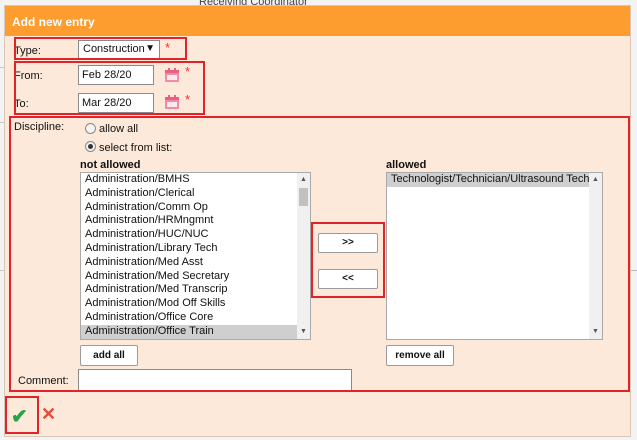  I want to click on list-item: Administration/Office Train, so click(195, 331).